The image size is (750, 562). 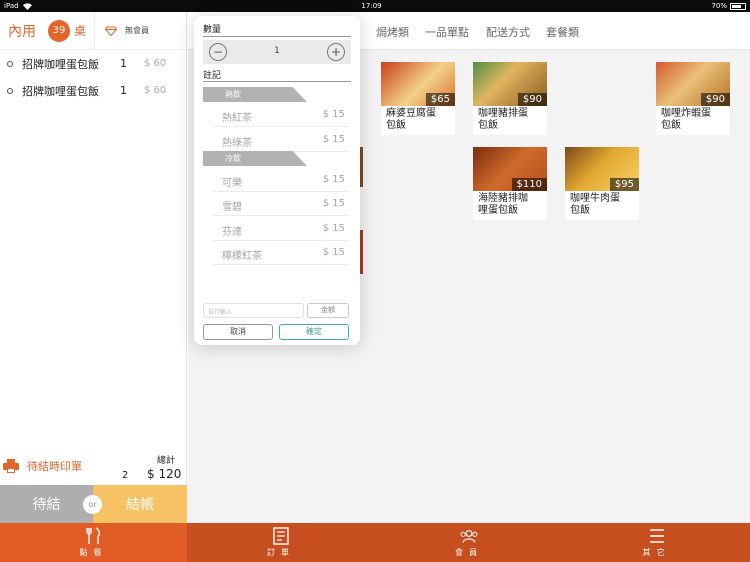 I want to click on confirm-button: 確定, so click(x=314, y=332).